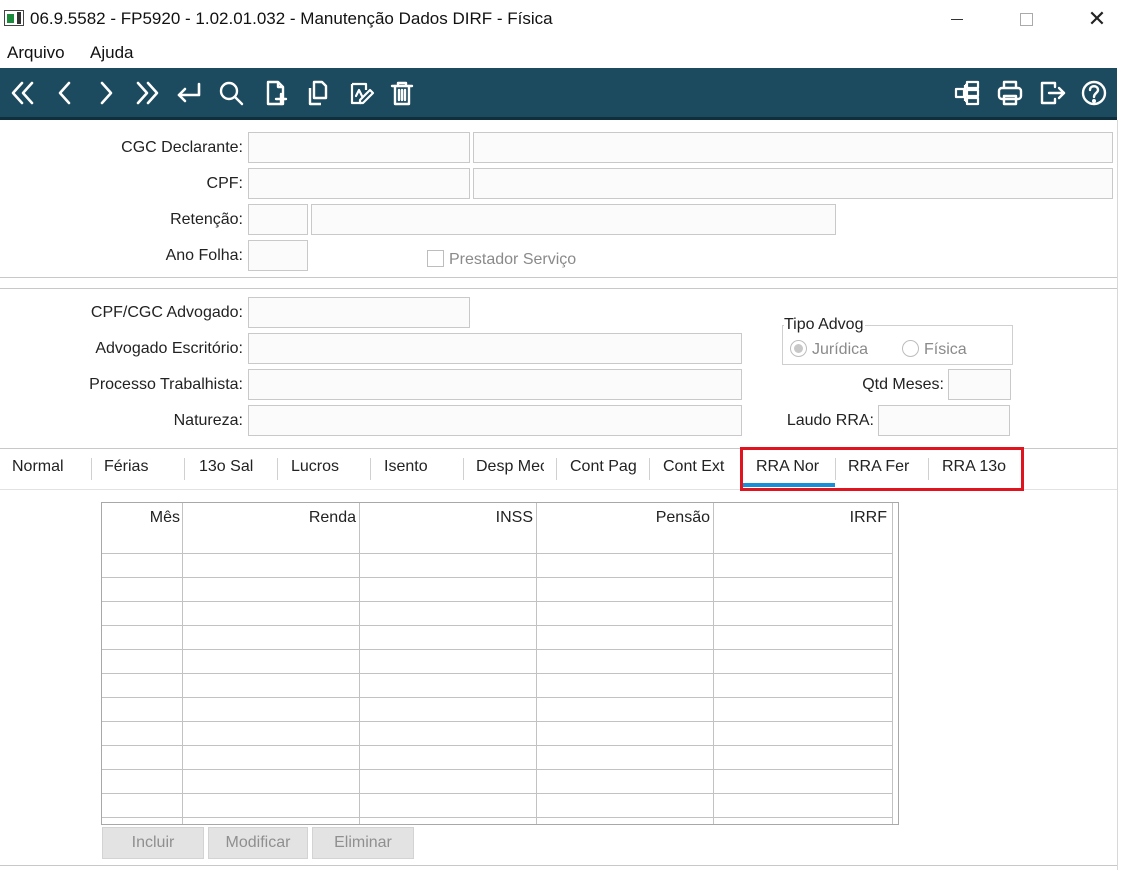 This screenshot has width=1133, height=882. Describe the element at coordinates (14, 18) in the screenshot. I see `app-icon` at that location.